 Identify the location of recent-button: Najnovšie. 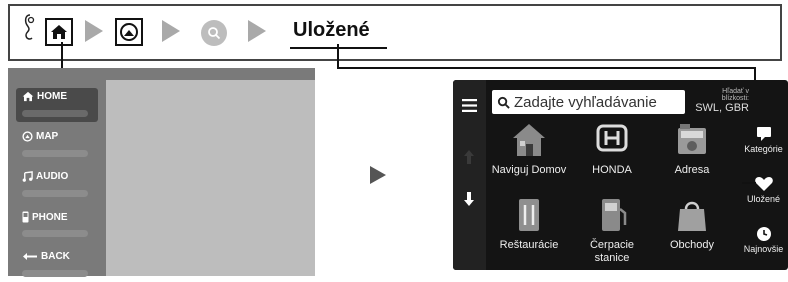
(763, 240).